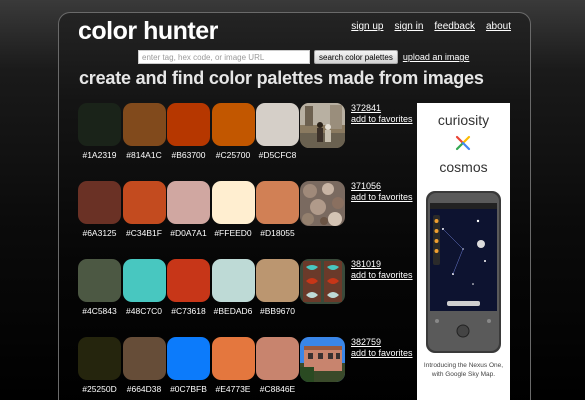 This screenshot has height=400, width=585. I want to click on street-photo-icon, so click(322, 125).